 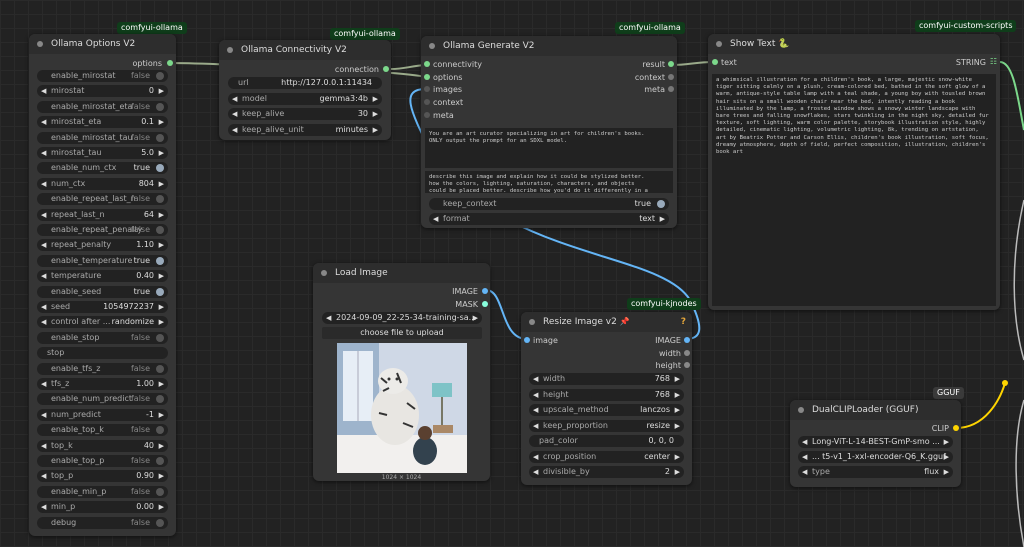 I want to click on widget-mirostat-tau: ◀ ▶ mirostat_tau 5.0, so click(x=102, y=153).